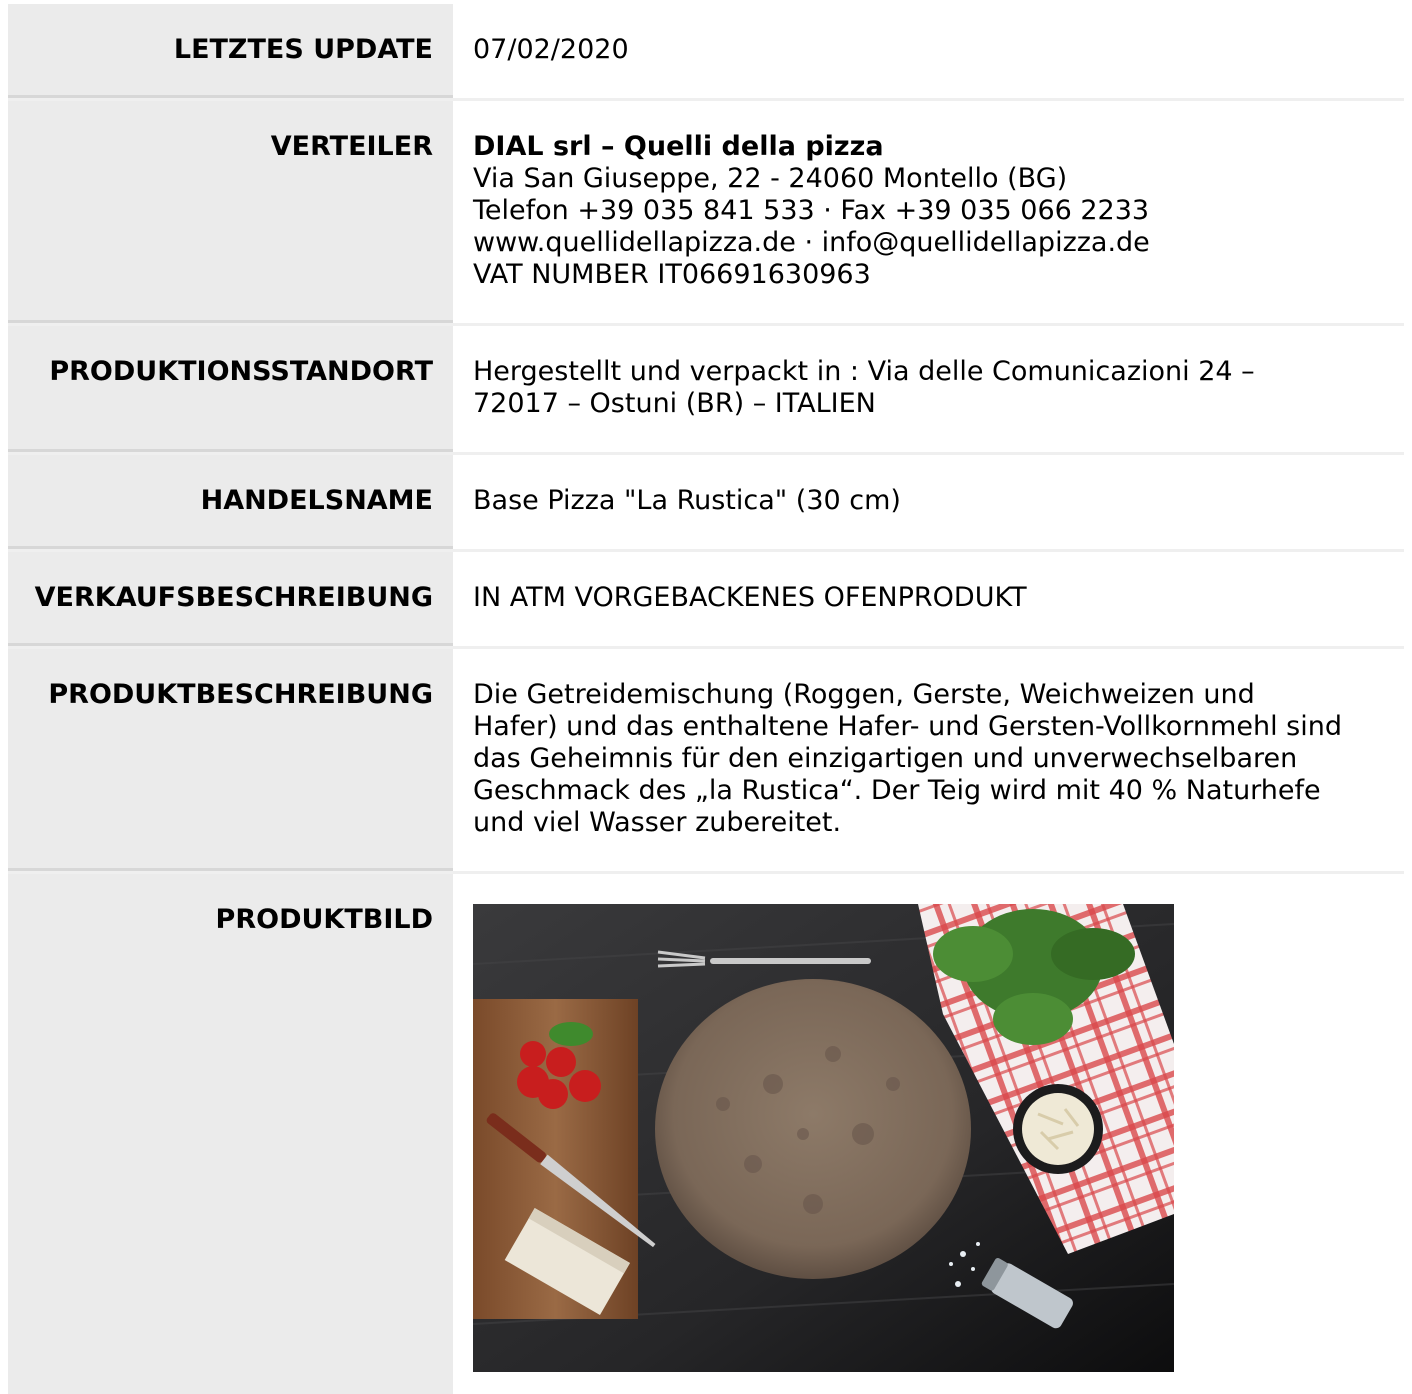 The width and height of the screenshot is (1412, 1394). Describe the element at coordinates (657, 822) in the screenshot. I see `description-line-5: und viel Wasser zubereitet.` at that location.